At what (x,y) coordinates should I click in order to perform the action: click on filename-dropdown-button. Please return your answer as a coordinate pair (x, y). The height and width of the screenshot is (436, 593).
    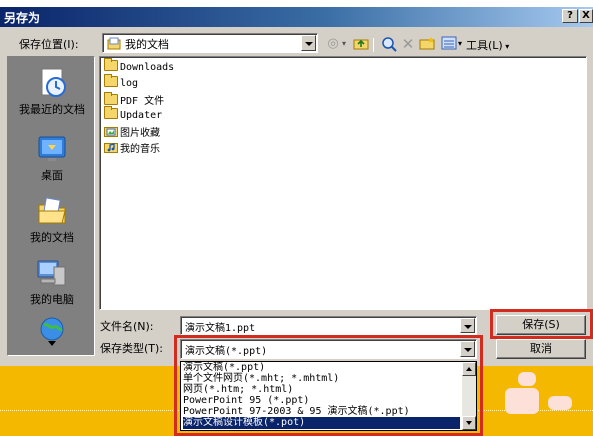
    Looking at the image, I should click on (467, 325).